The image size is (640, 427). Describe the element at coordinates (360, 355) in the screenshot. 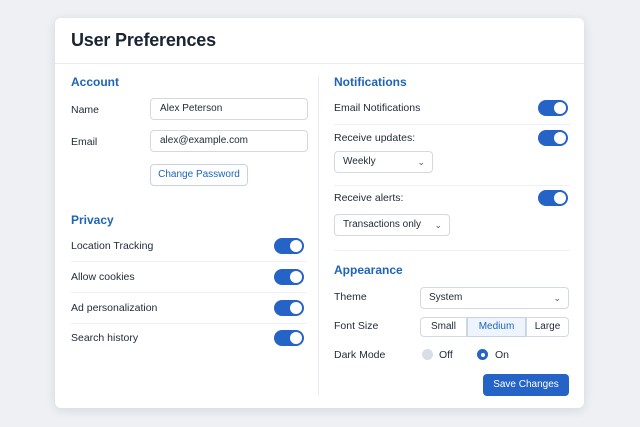

I see `dark-mode-label: Dark Mode` at that location.